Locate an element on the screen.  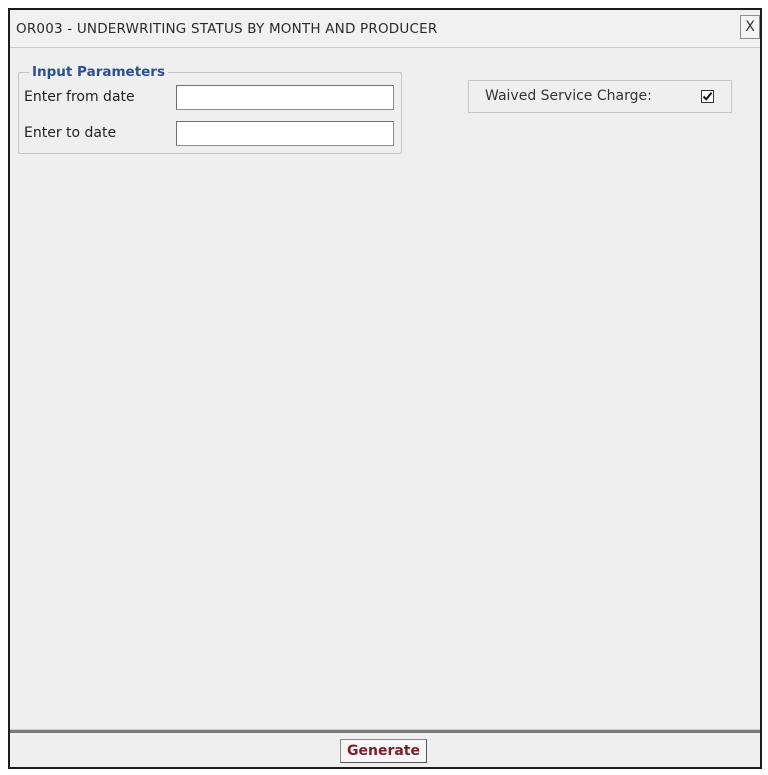
waived-service-charge-checkbox is located at coordinates (707, 96).